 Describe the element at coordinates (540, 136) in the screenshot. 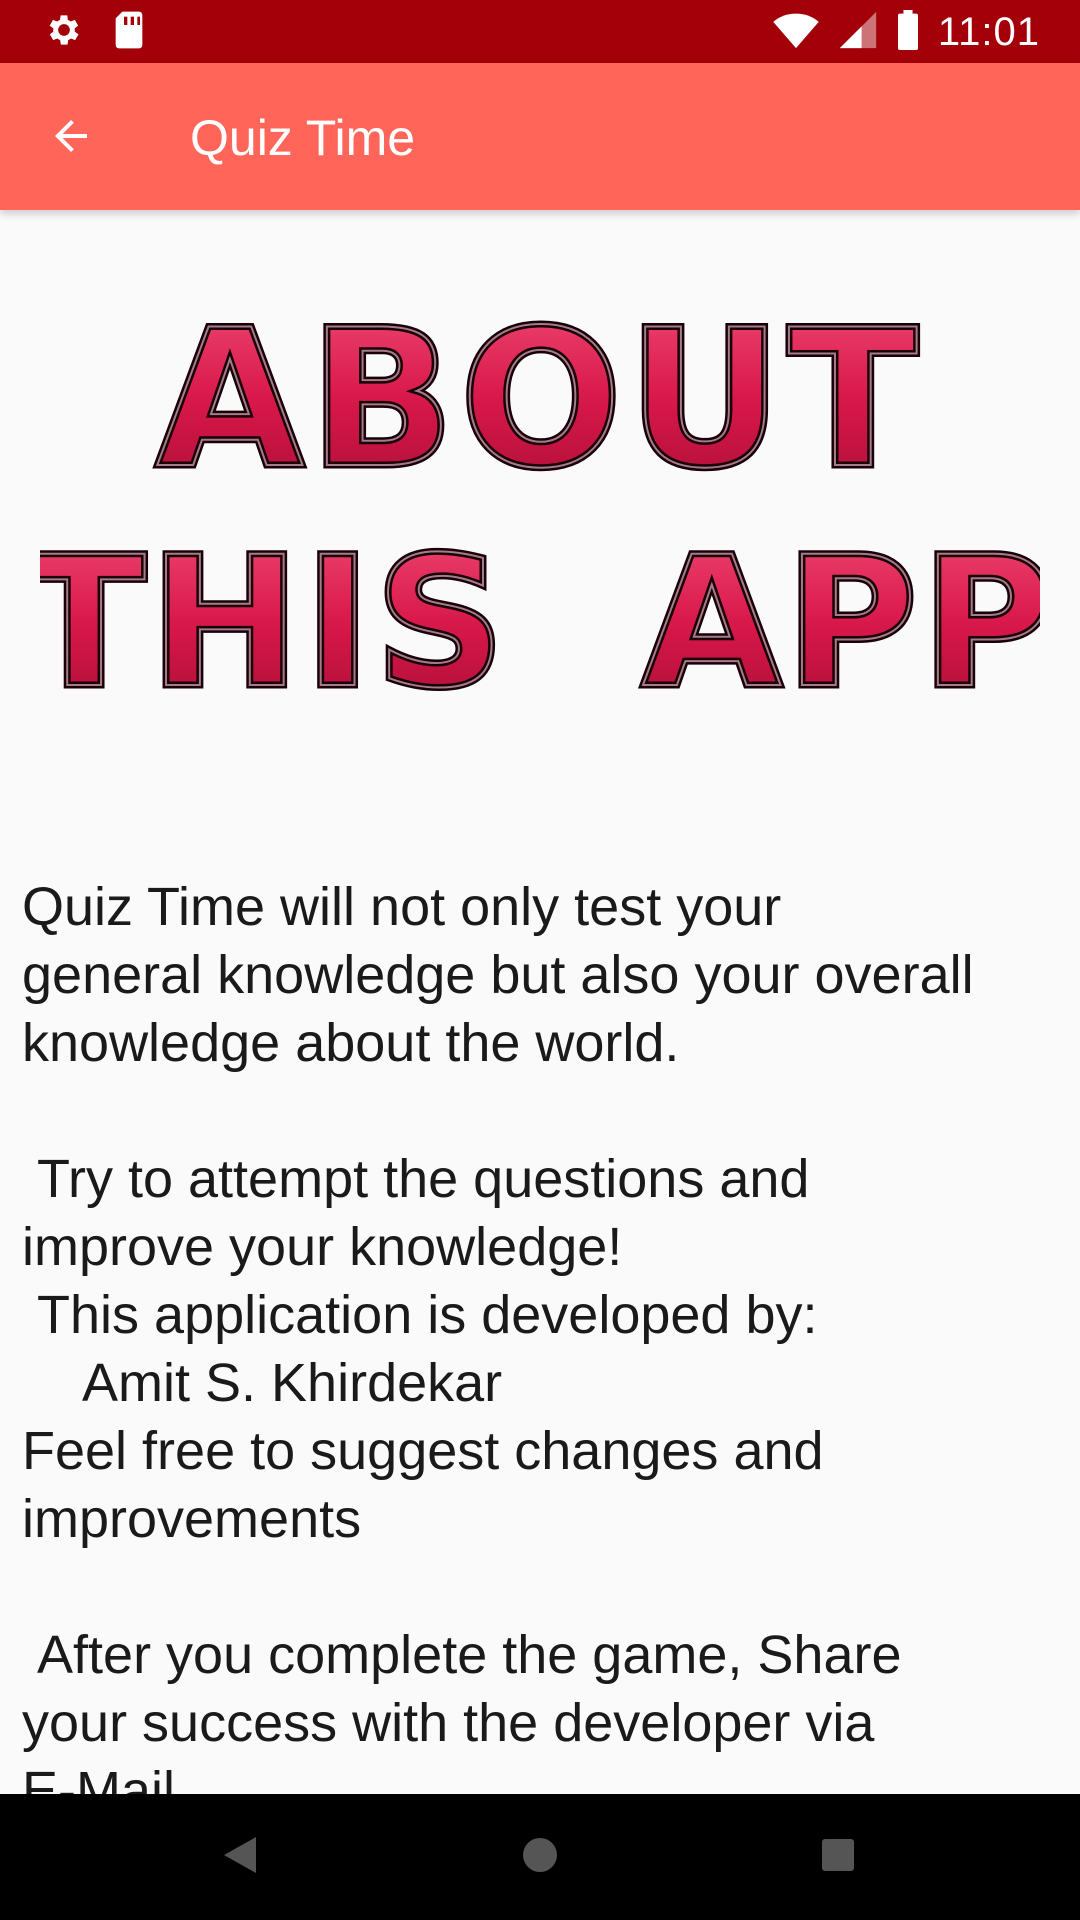

I see `app-bar: Quiz Time` at that location.